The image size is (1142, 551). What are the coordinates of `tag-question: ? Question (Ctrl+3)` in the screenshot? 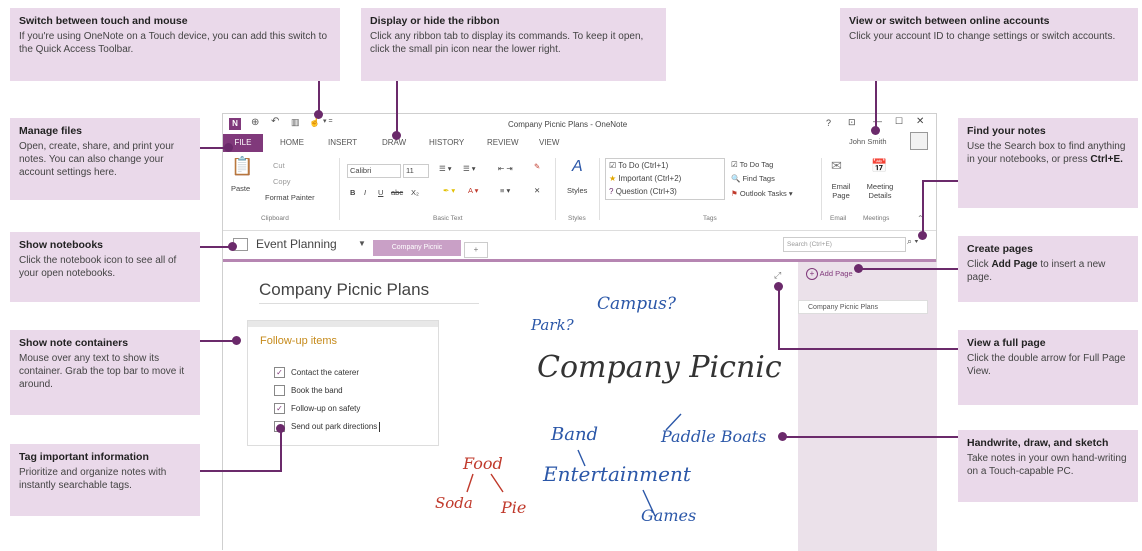 It's located at (643, 191).